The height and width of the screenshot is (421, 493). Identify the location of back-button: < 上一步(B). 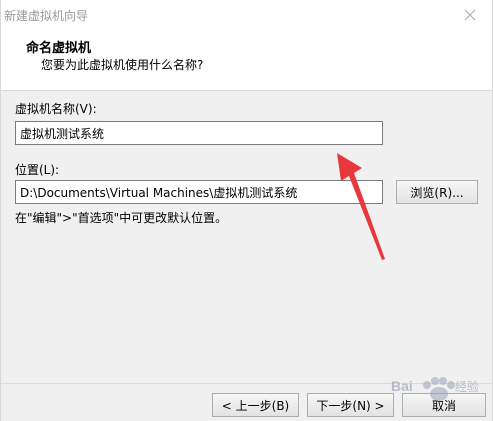
(255, 405).